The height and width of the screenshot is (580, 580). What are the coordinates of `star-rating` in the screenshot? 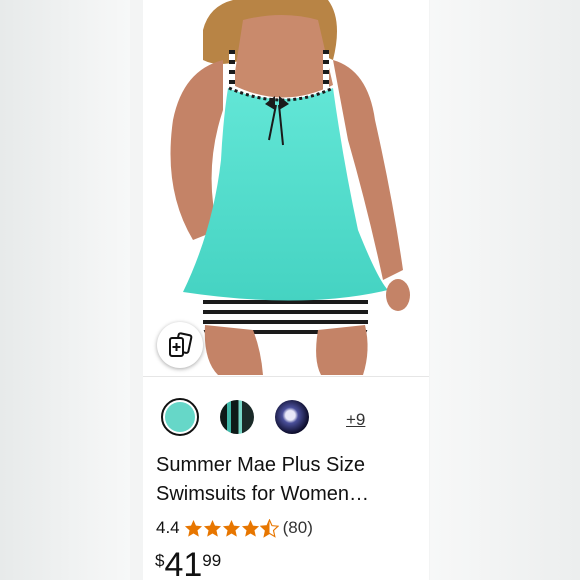 It's located at (231, 528).